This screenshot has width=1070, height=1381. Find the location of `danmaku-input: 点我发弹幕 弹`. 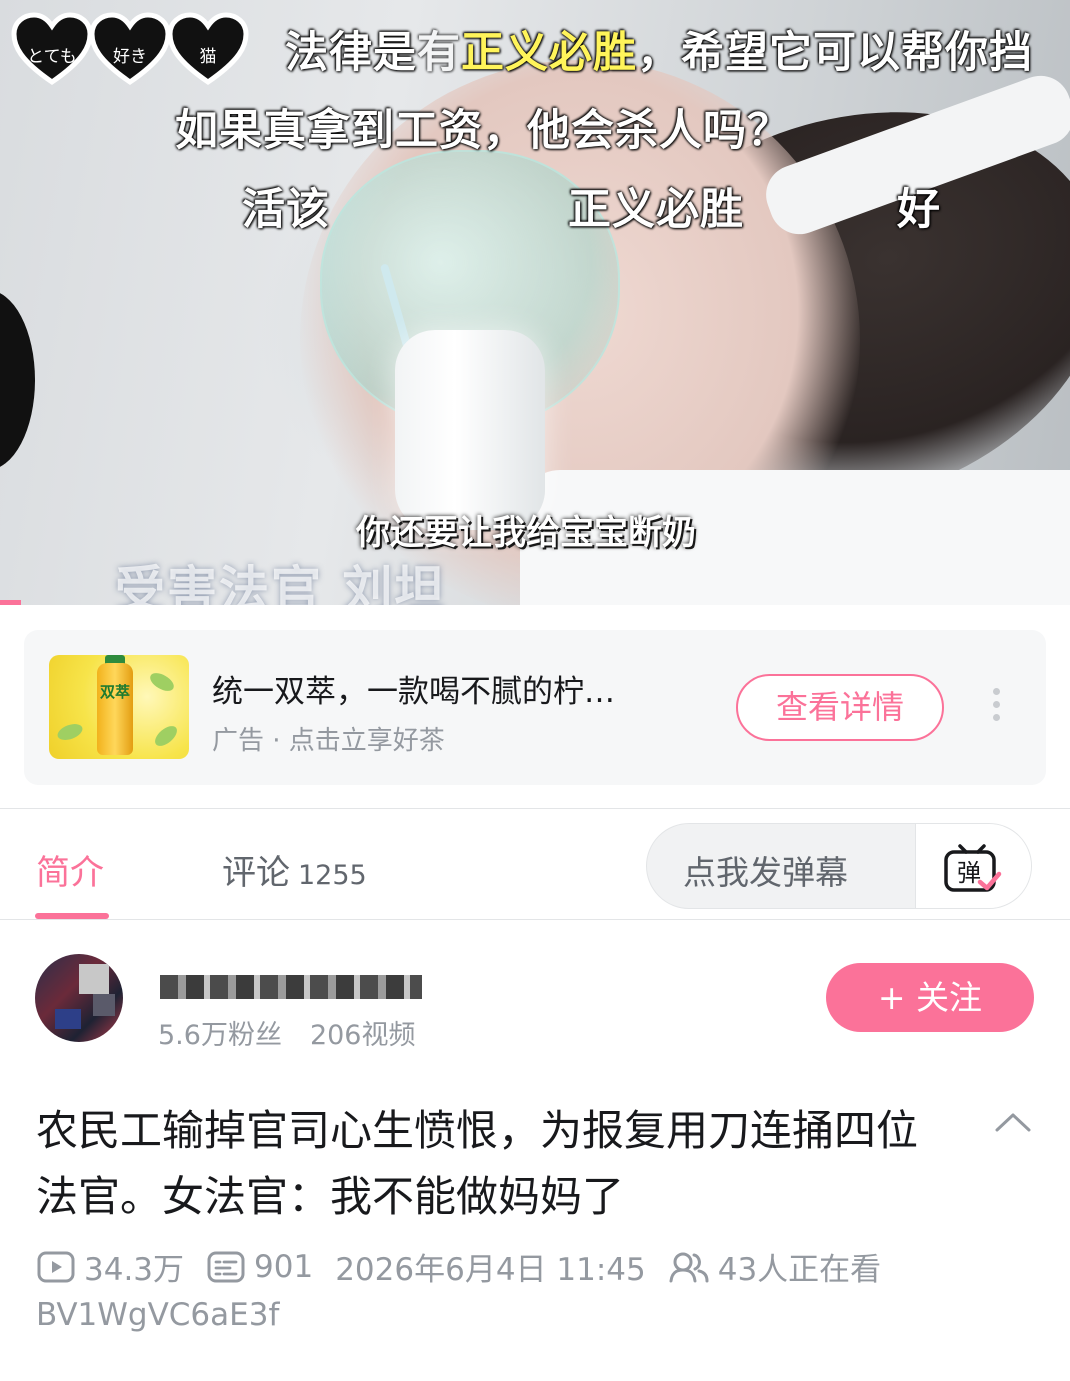

danmaku-input: 点我发弹幕 弹 is located at coordinates (839, 866).